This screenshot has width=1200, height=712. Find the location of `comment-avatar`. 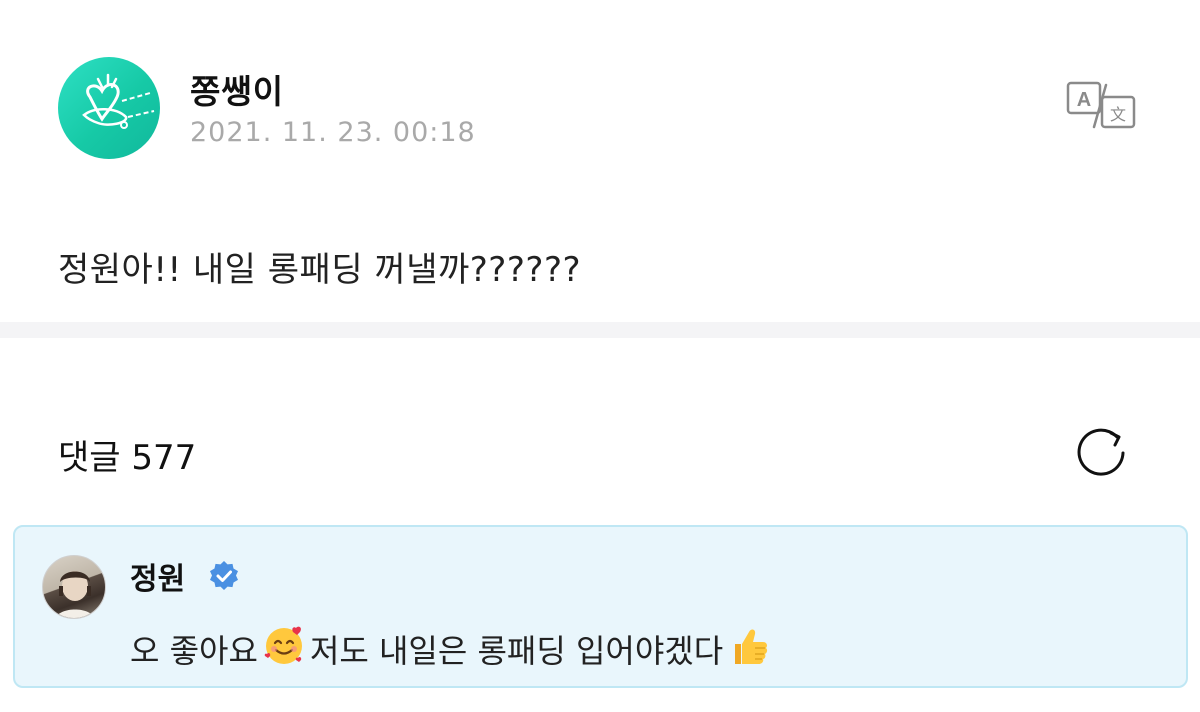

comment-avatar is located at coordinates (74, 587).